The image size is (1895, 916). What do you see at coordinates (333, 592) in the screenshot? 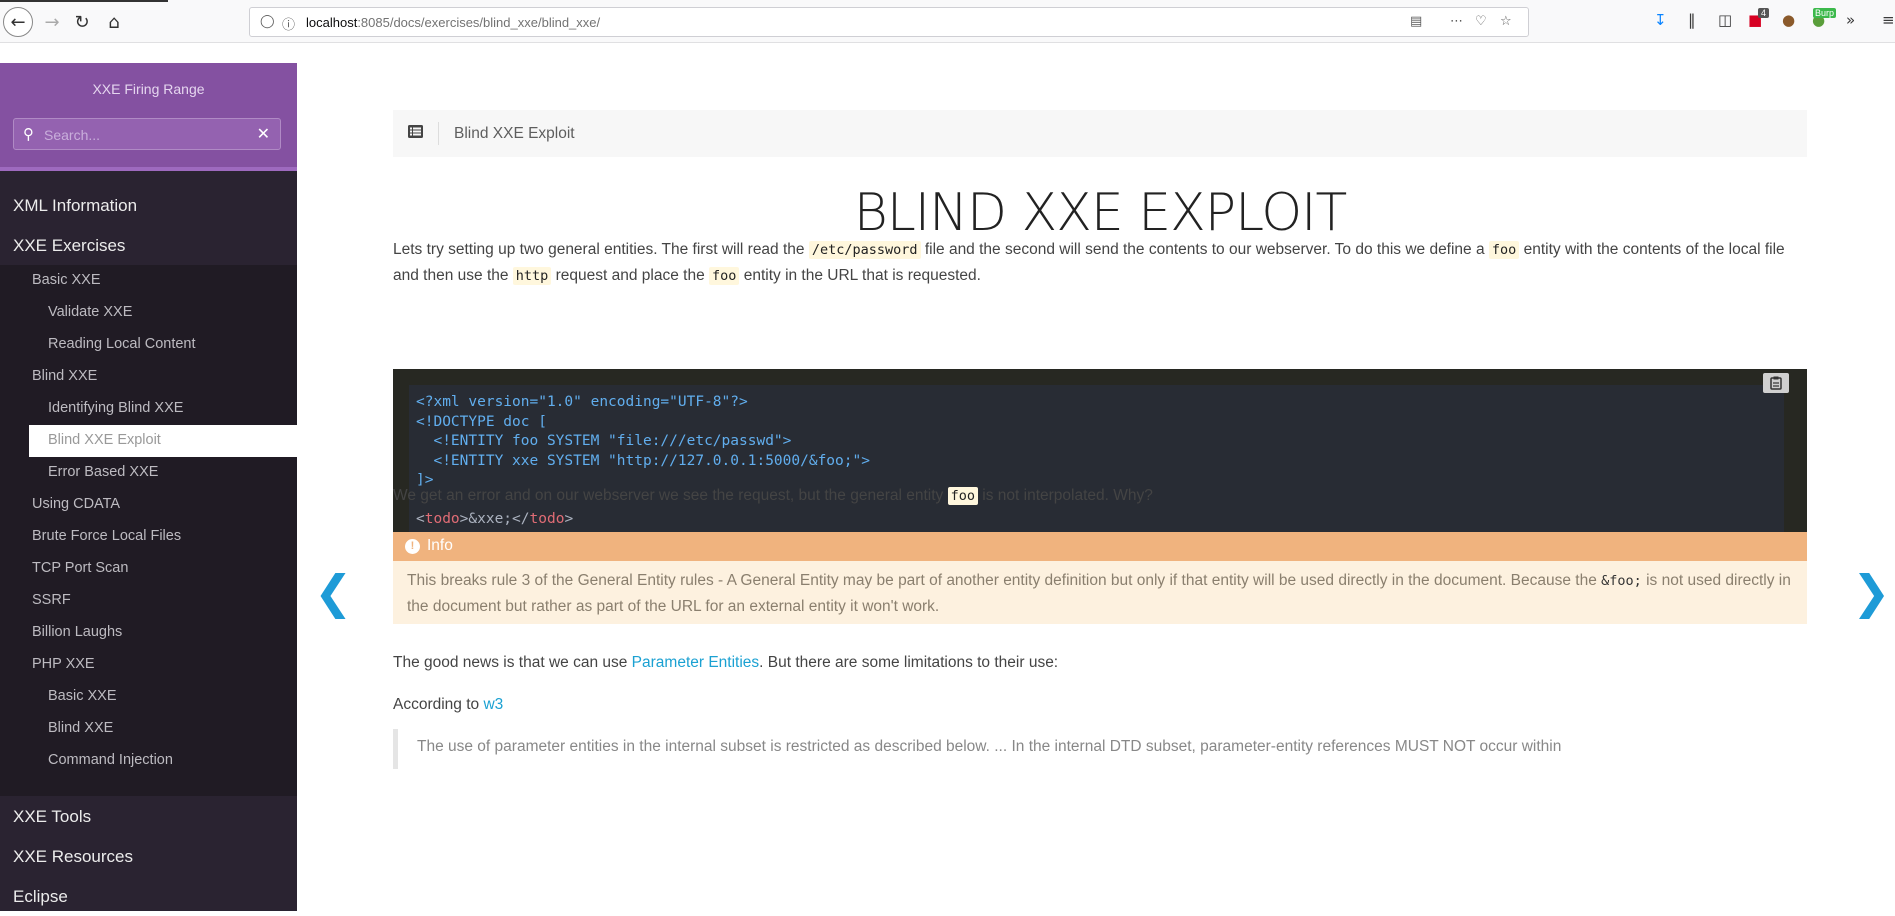
I see `previous-page-arrow: ❮` at bounding box center [333, 592].